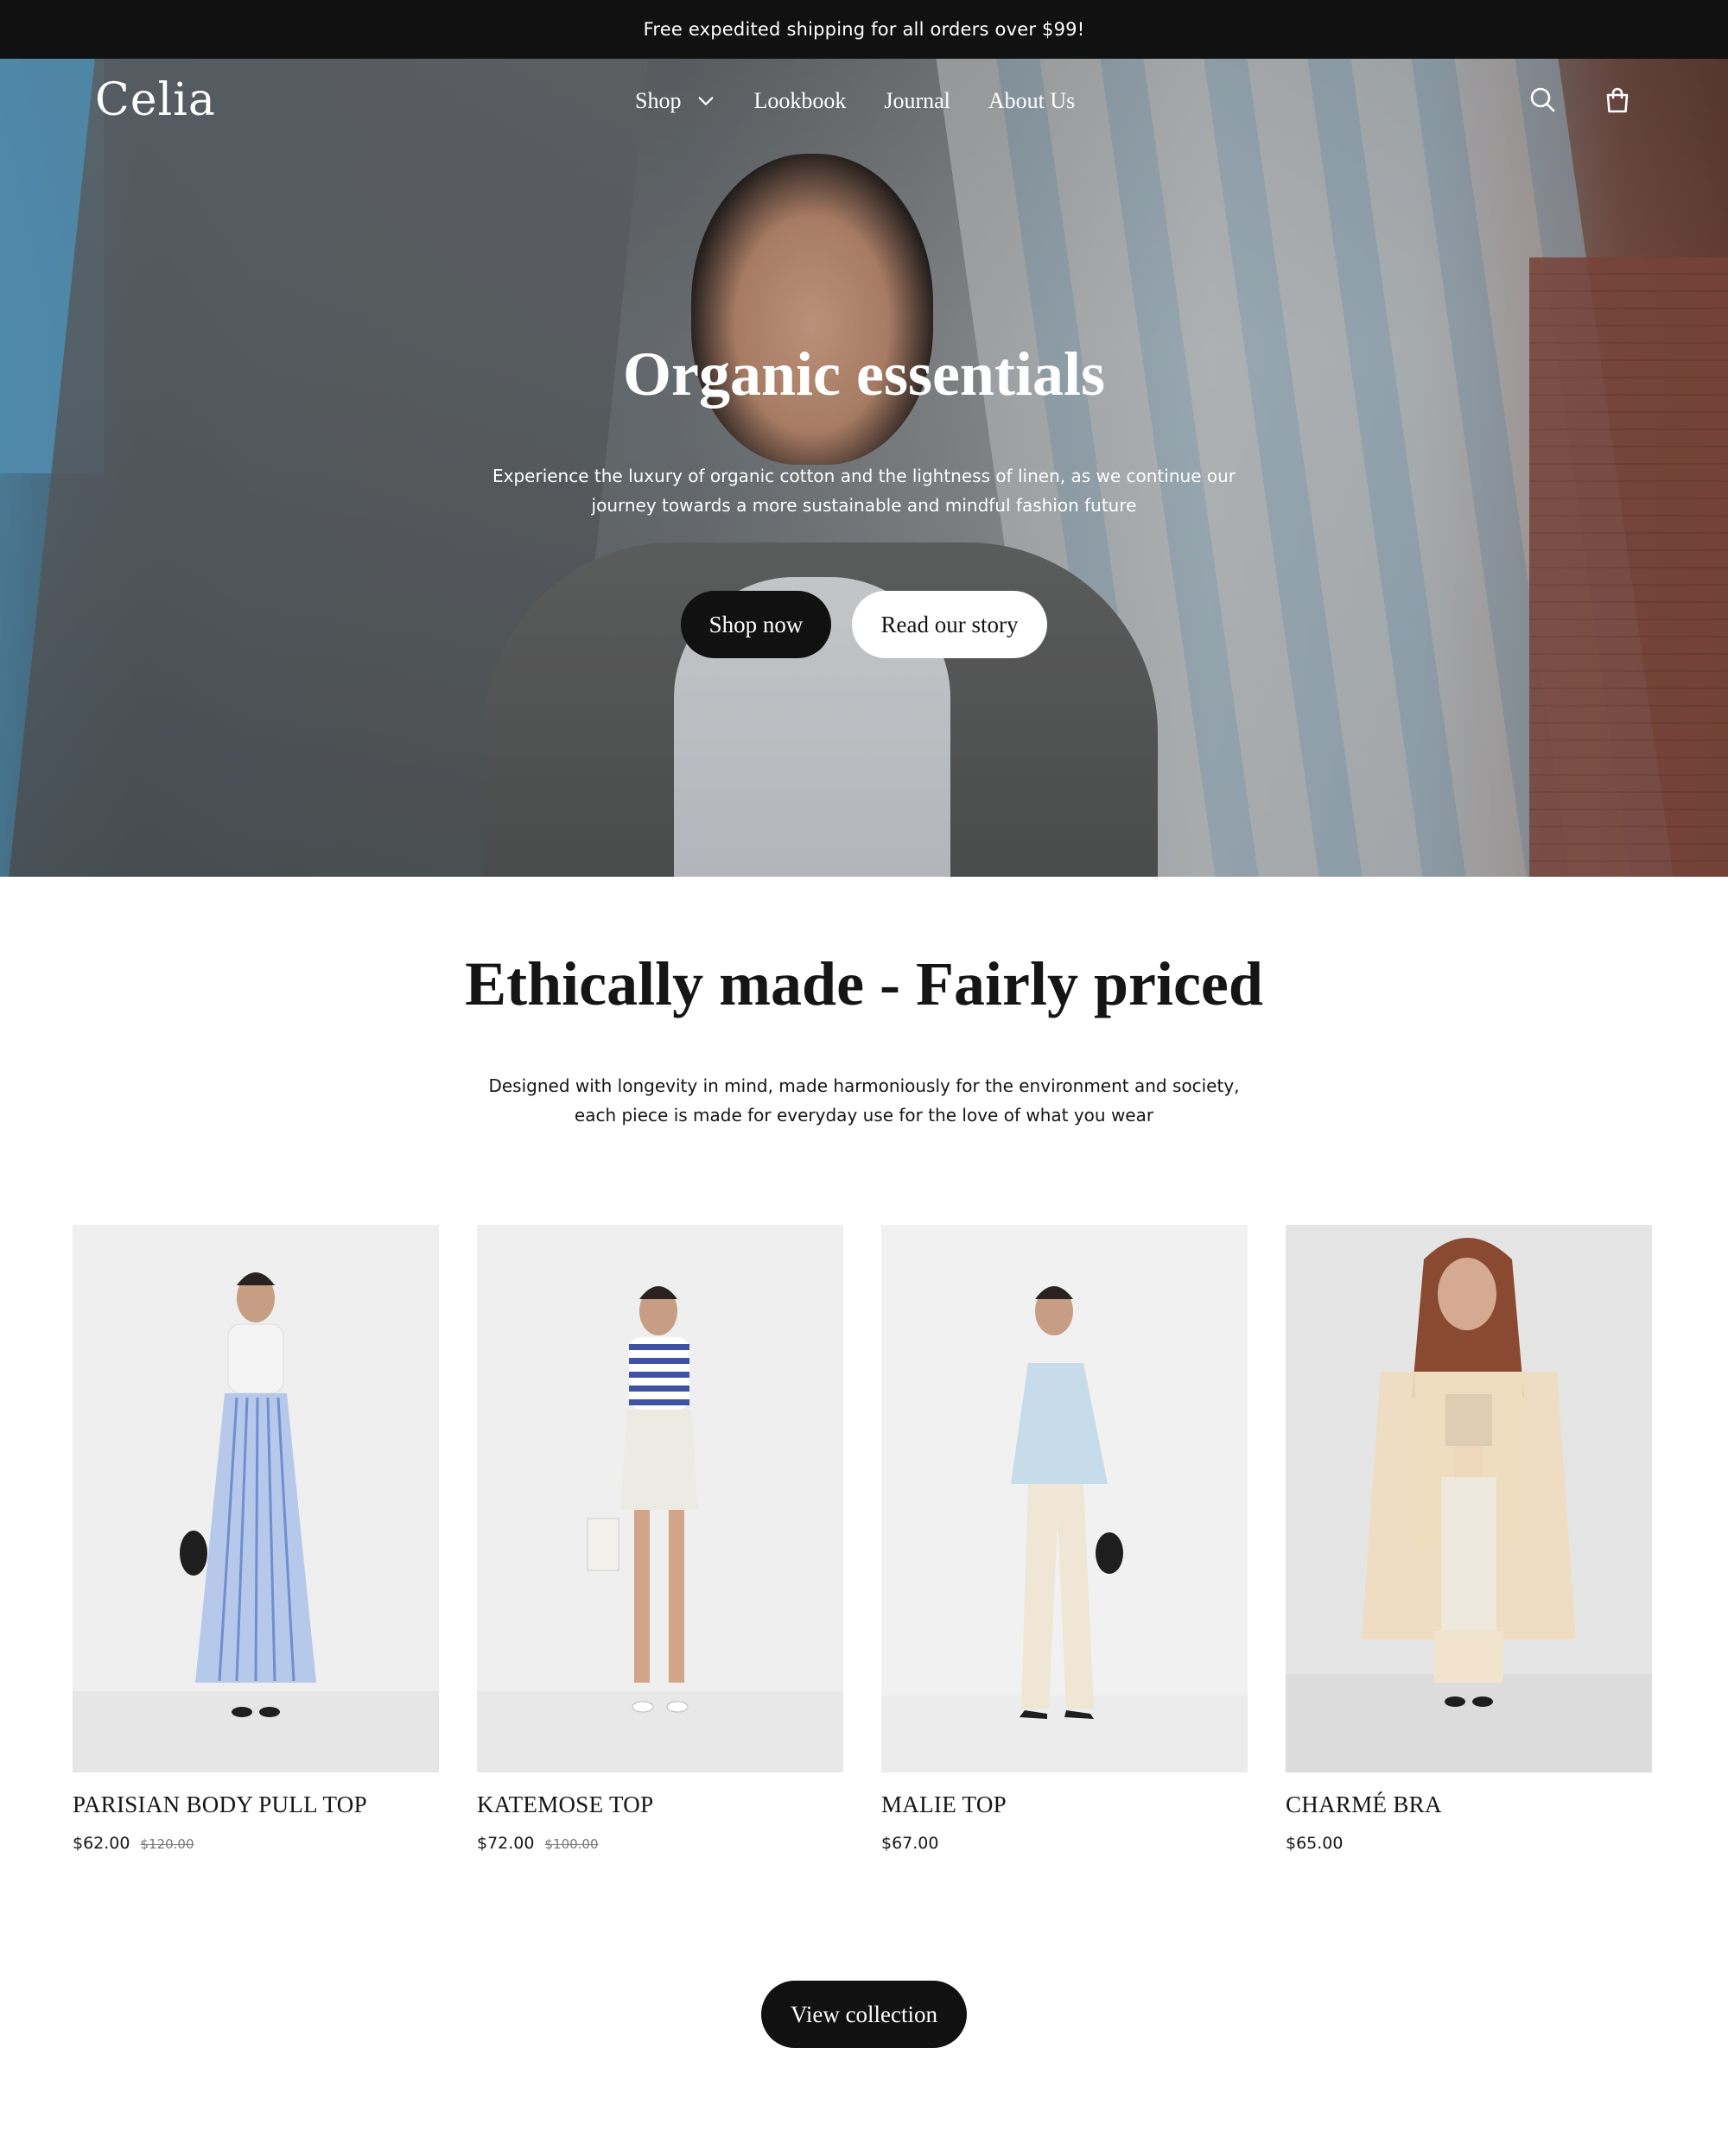  Describe the element at coordinates (1469, 1843) in the screenshot. I see `product-price: $65.00` at that location.